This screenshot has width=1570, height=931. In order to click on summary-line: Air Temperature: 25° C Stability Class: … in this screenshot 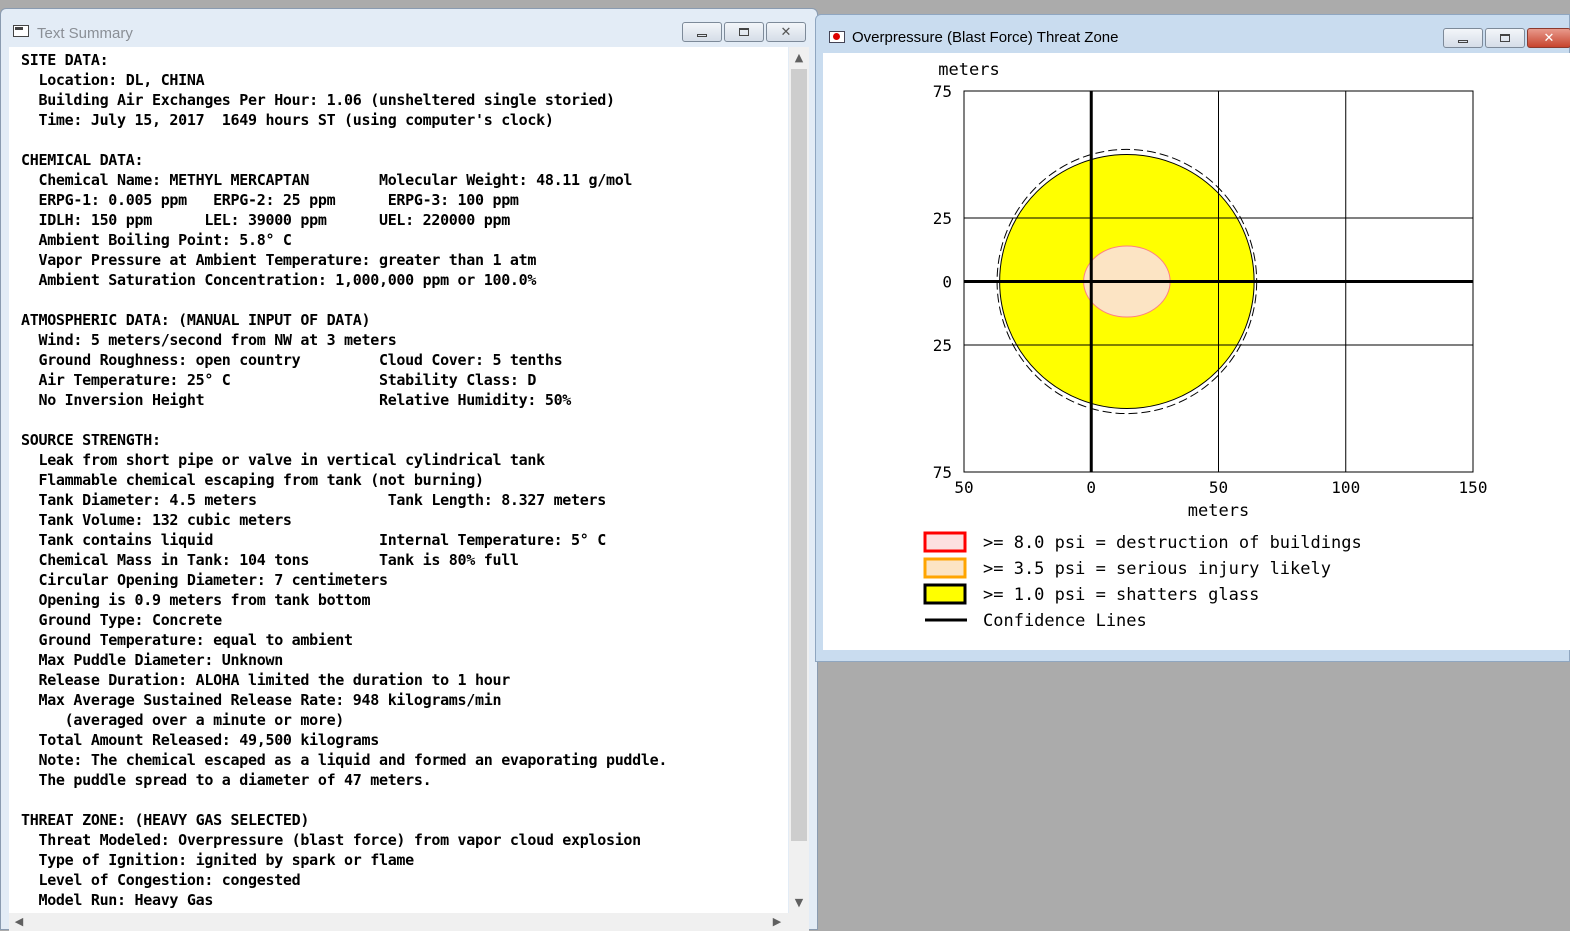, I will do `click(279, 380)`.